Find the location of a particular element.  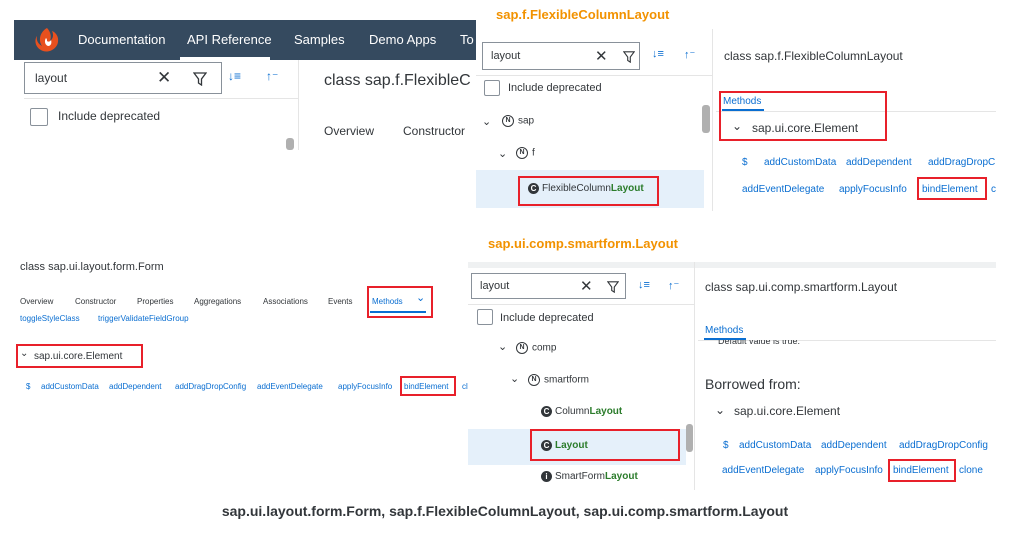

nav-documentation: Documentation is located at coordinates (121, 39).